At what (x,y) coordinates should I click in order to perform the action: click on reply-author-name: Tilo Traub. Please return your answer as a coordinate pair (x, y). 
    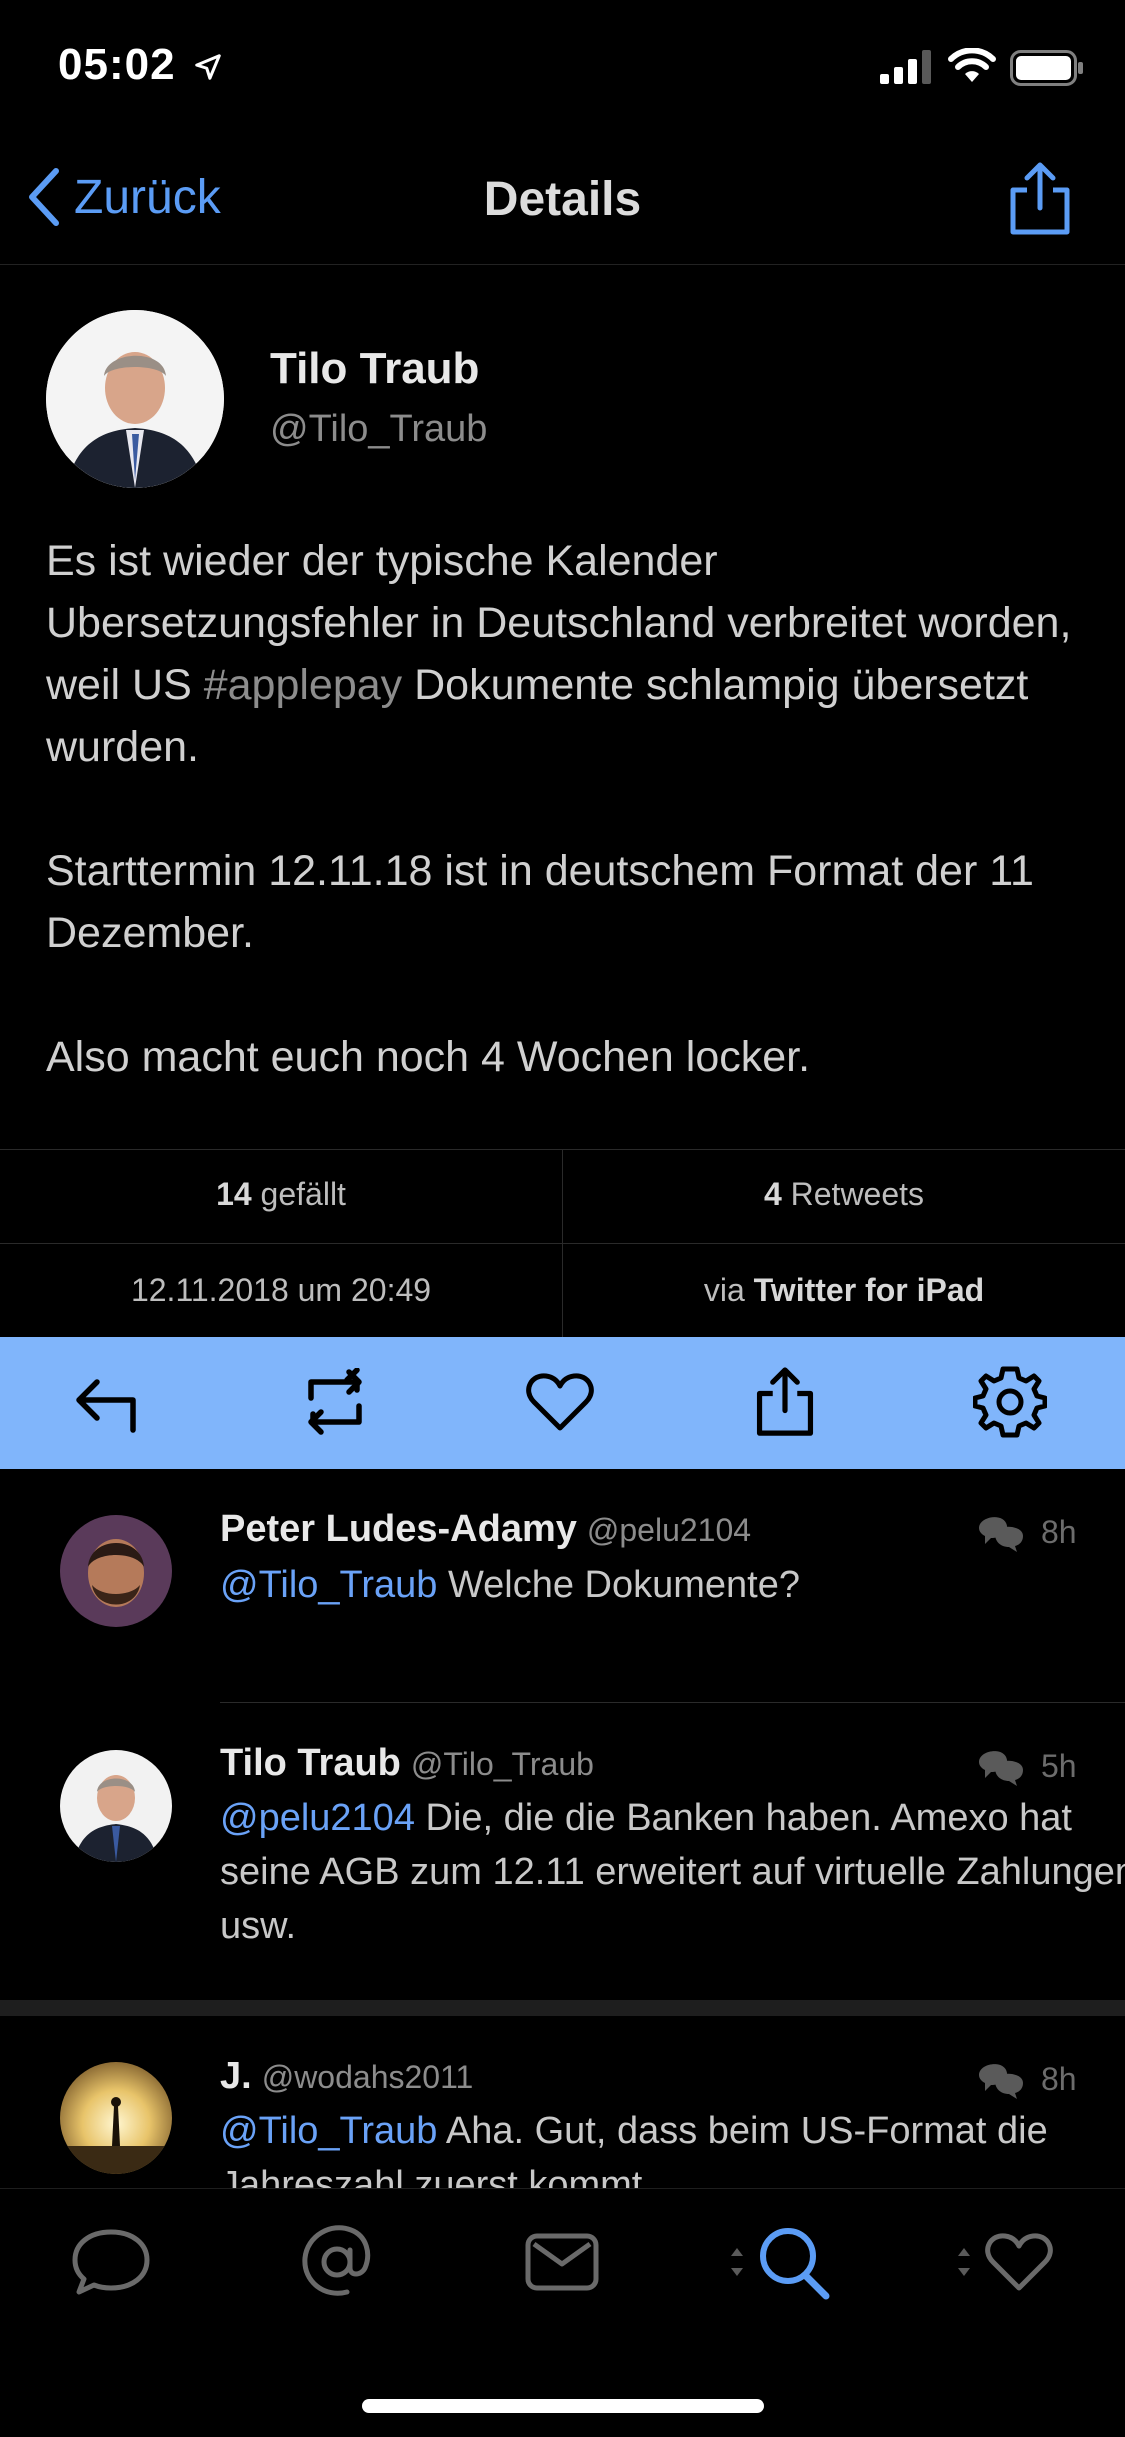
    Looking at the image, I should click on (310, 1763).